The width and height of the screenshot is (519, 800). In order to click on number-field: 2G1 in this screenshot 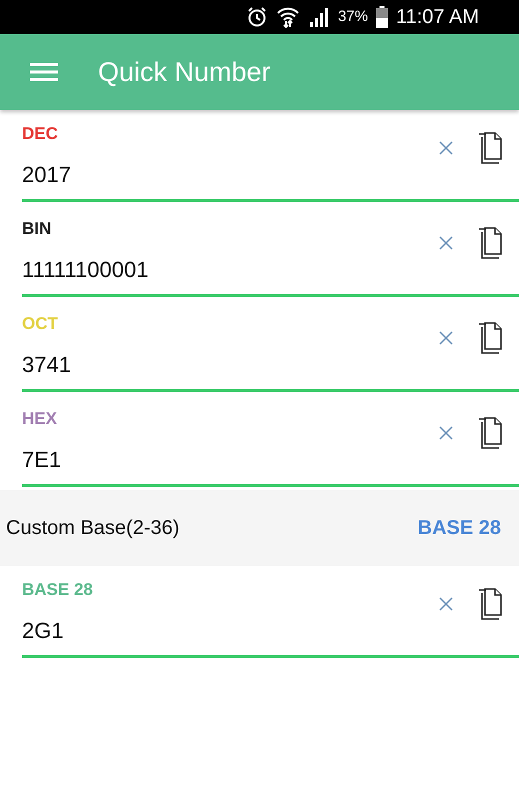, I will do `click(218, 630)`.